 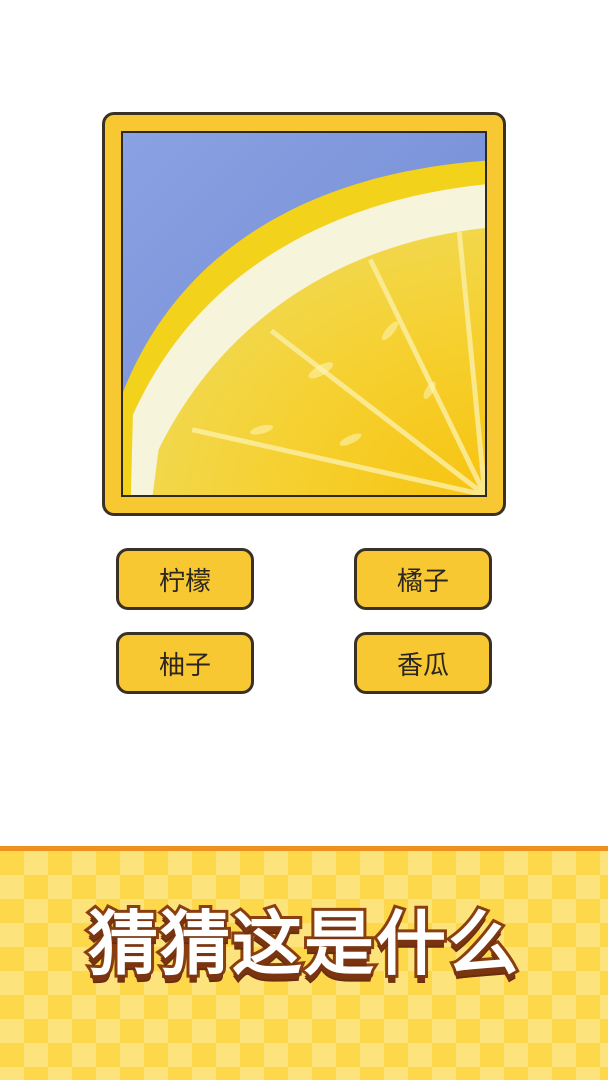 What do you see at coordinates (185, 663) in the screenshot?
I see `answer-option-pomelo: 柚子` at bounding box center [185, 663].